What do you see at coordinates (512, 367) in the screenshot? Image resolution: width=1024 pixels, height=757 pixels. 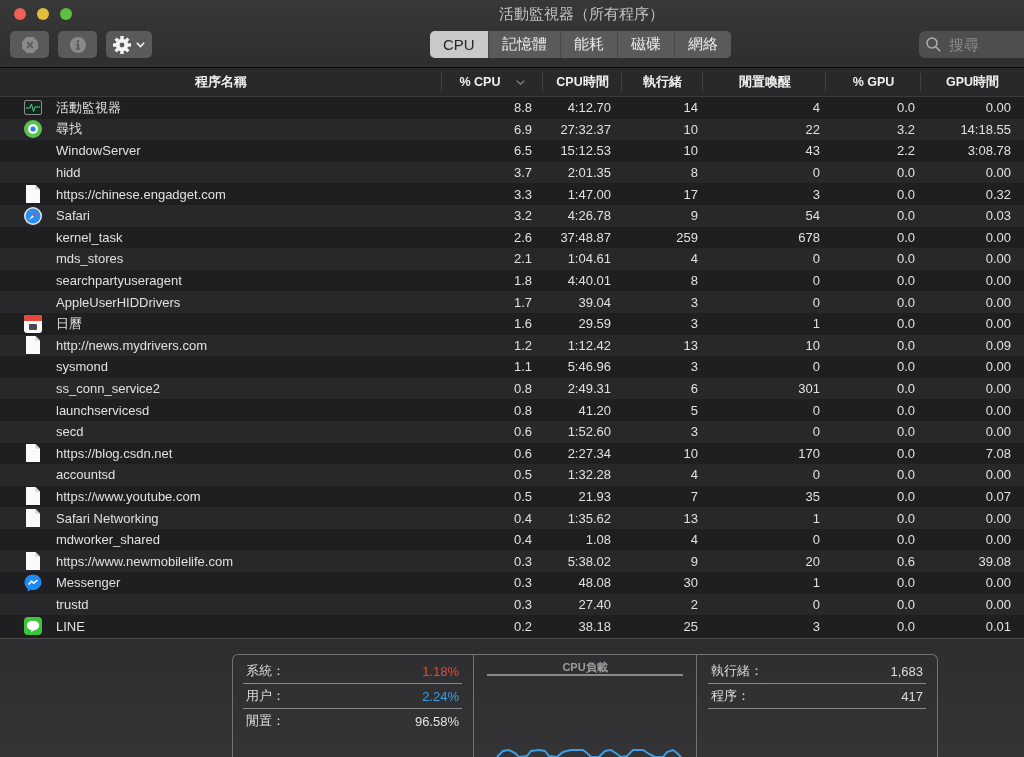 I see `table-row: sysmond 1.1 5:46.96 3 0 0.0 0.00` at bounding box center [512, 367].